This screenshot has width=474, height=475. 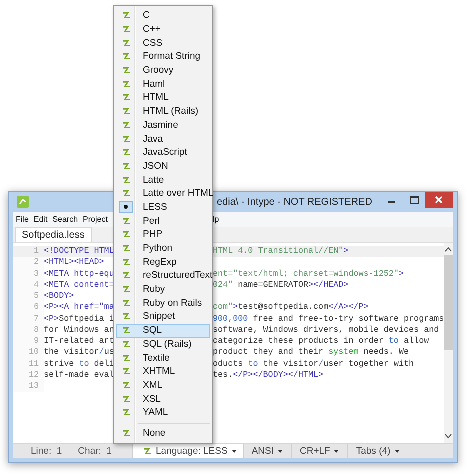 What do you see at coordinates (319, 451) in the screenshot?
I see `status-dropdown: CR+LF` at bounding box center [319, 451].